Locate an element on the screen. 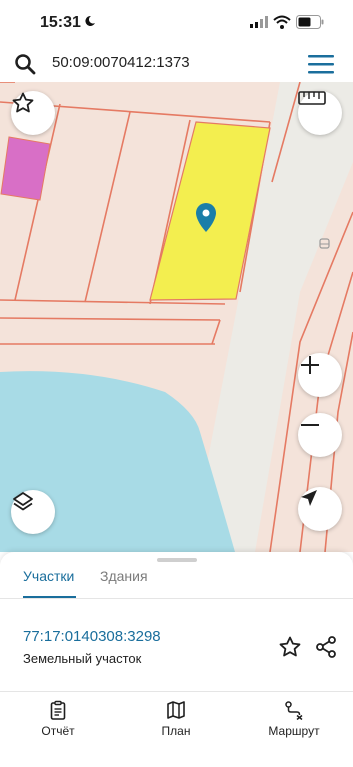 Image resolution: width=353 pixels, height=767 pixels. report-button: Отчёт is located at coordinates (58, 719).